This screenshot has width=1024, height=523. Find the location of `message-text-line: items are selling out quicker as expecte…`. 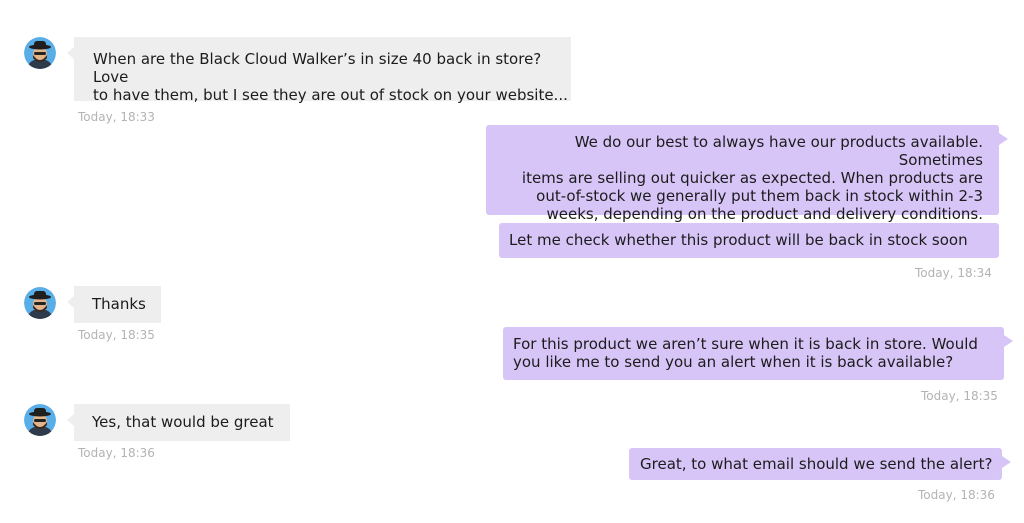

message-text-line: items are selling out quicker as expecte… is located at coordinates (752, 178).